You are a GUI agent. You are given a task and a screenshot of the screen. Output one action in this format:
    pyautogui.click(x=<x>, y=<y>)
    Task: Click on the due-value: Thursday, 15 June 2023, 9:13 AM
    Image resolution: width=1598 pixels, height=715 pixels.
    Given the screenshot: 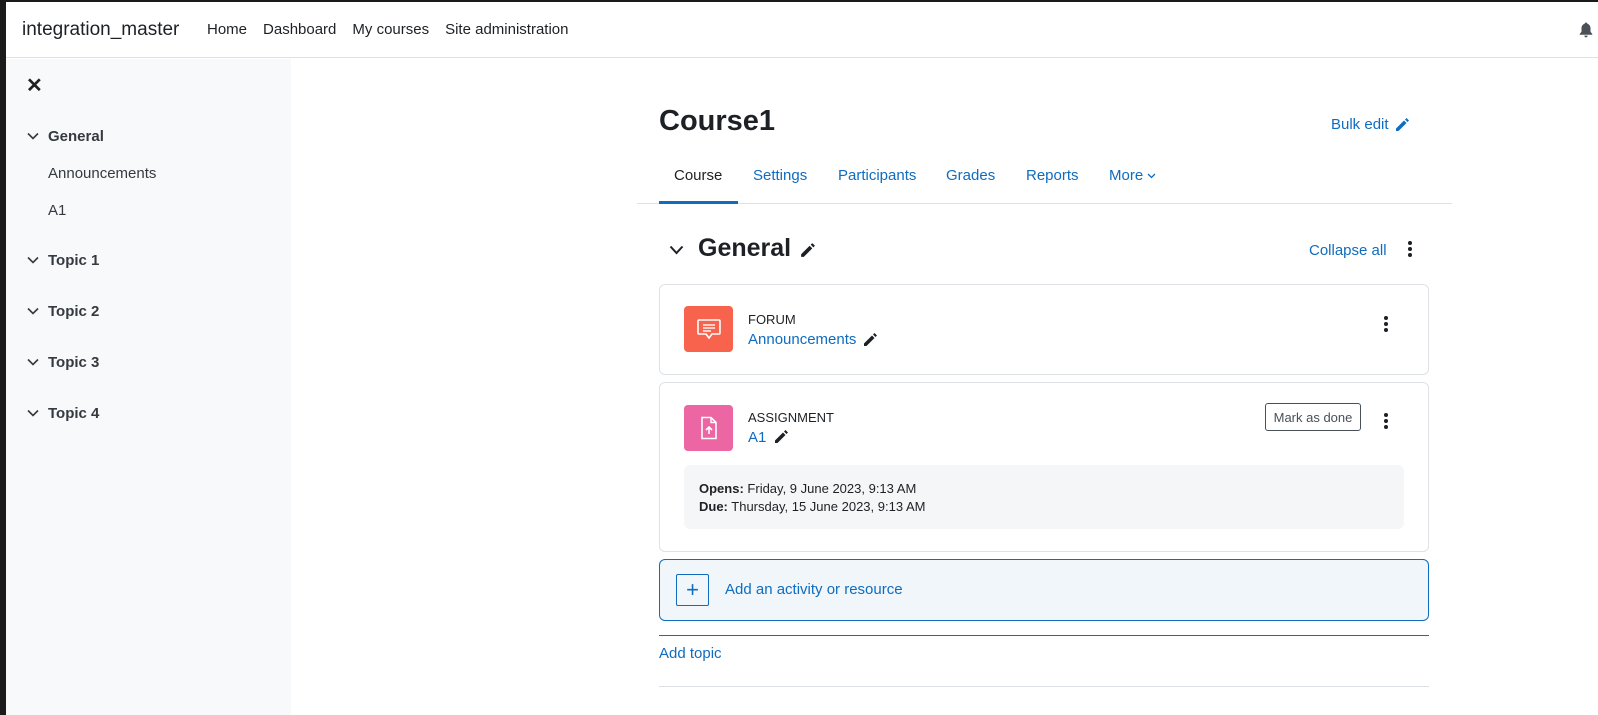 What is the action you would take?
    pyautogui.click(x=828, y=506)
    